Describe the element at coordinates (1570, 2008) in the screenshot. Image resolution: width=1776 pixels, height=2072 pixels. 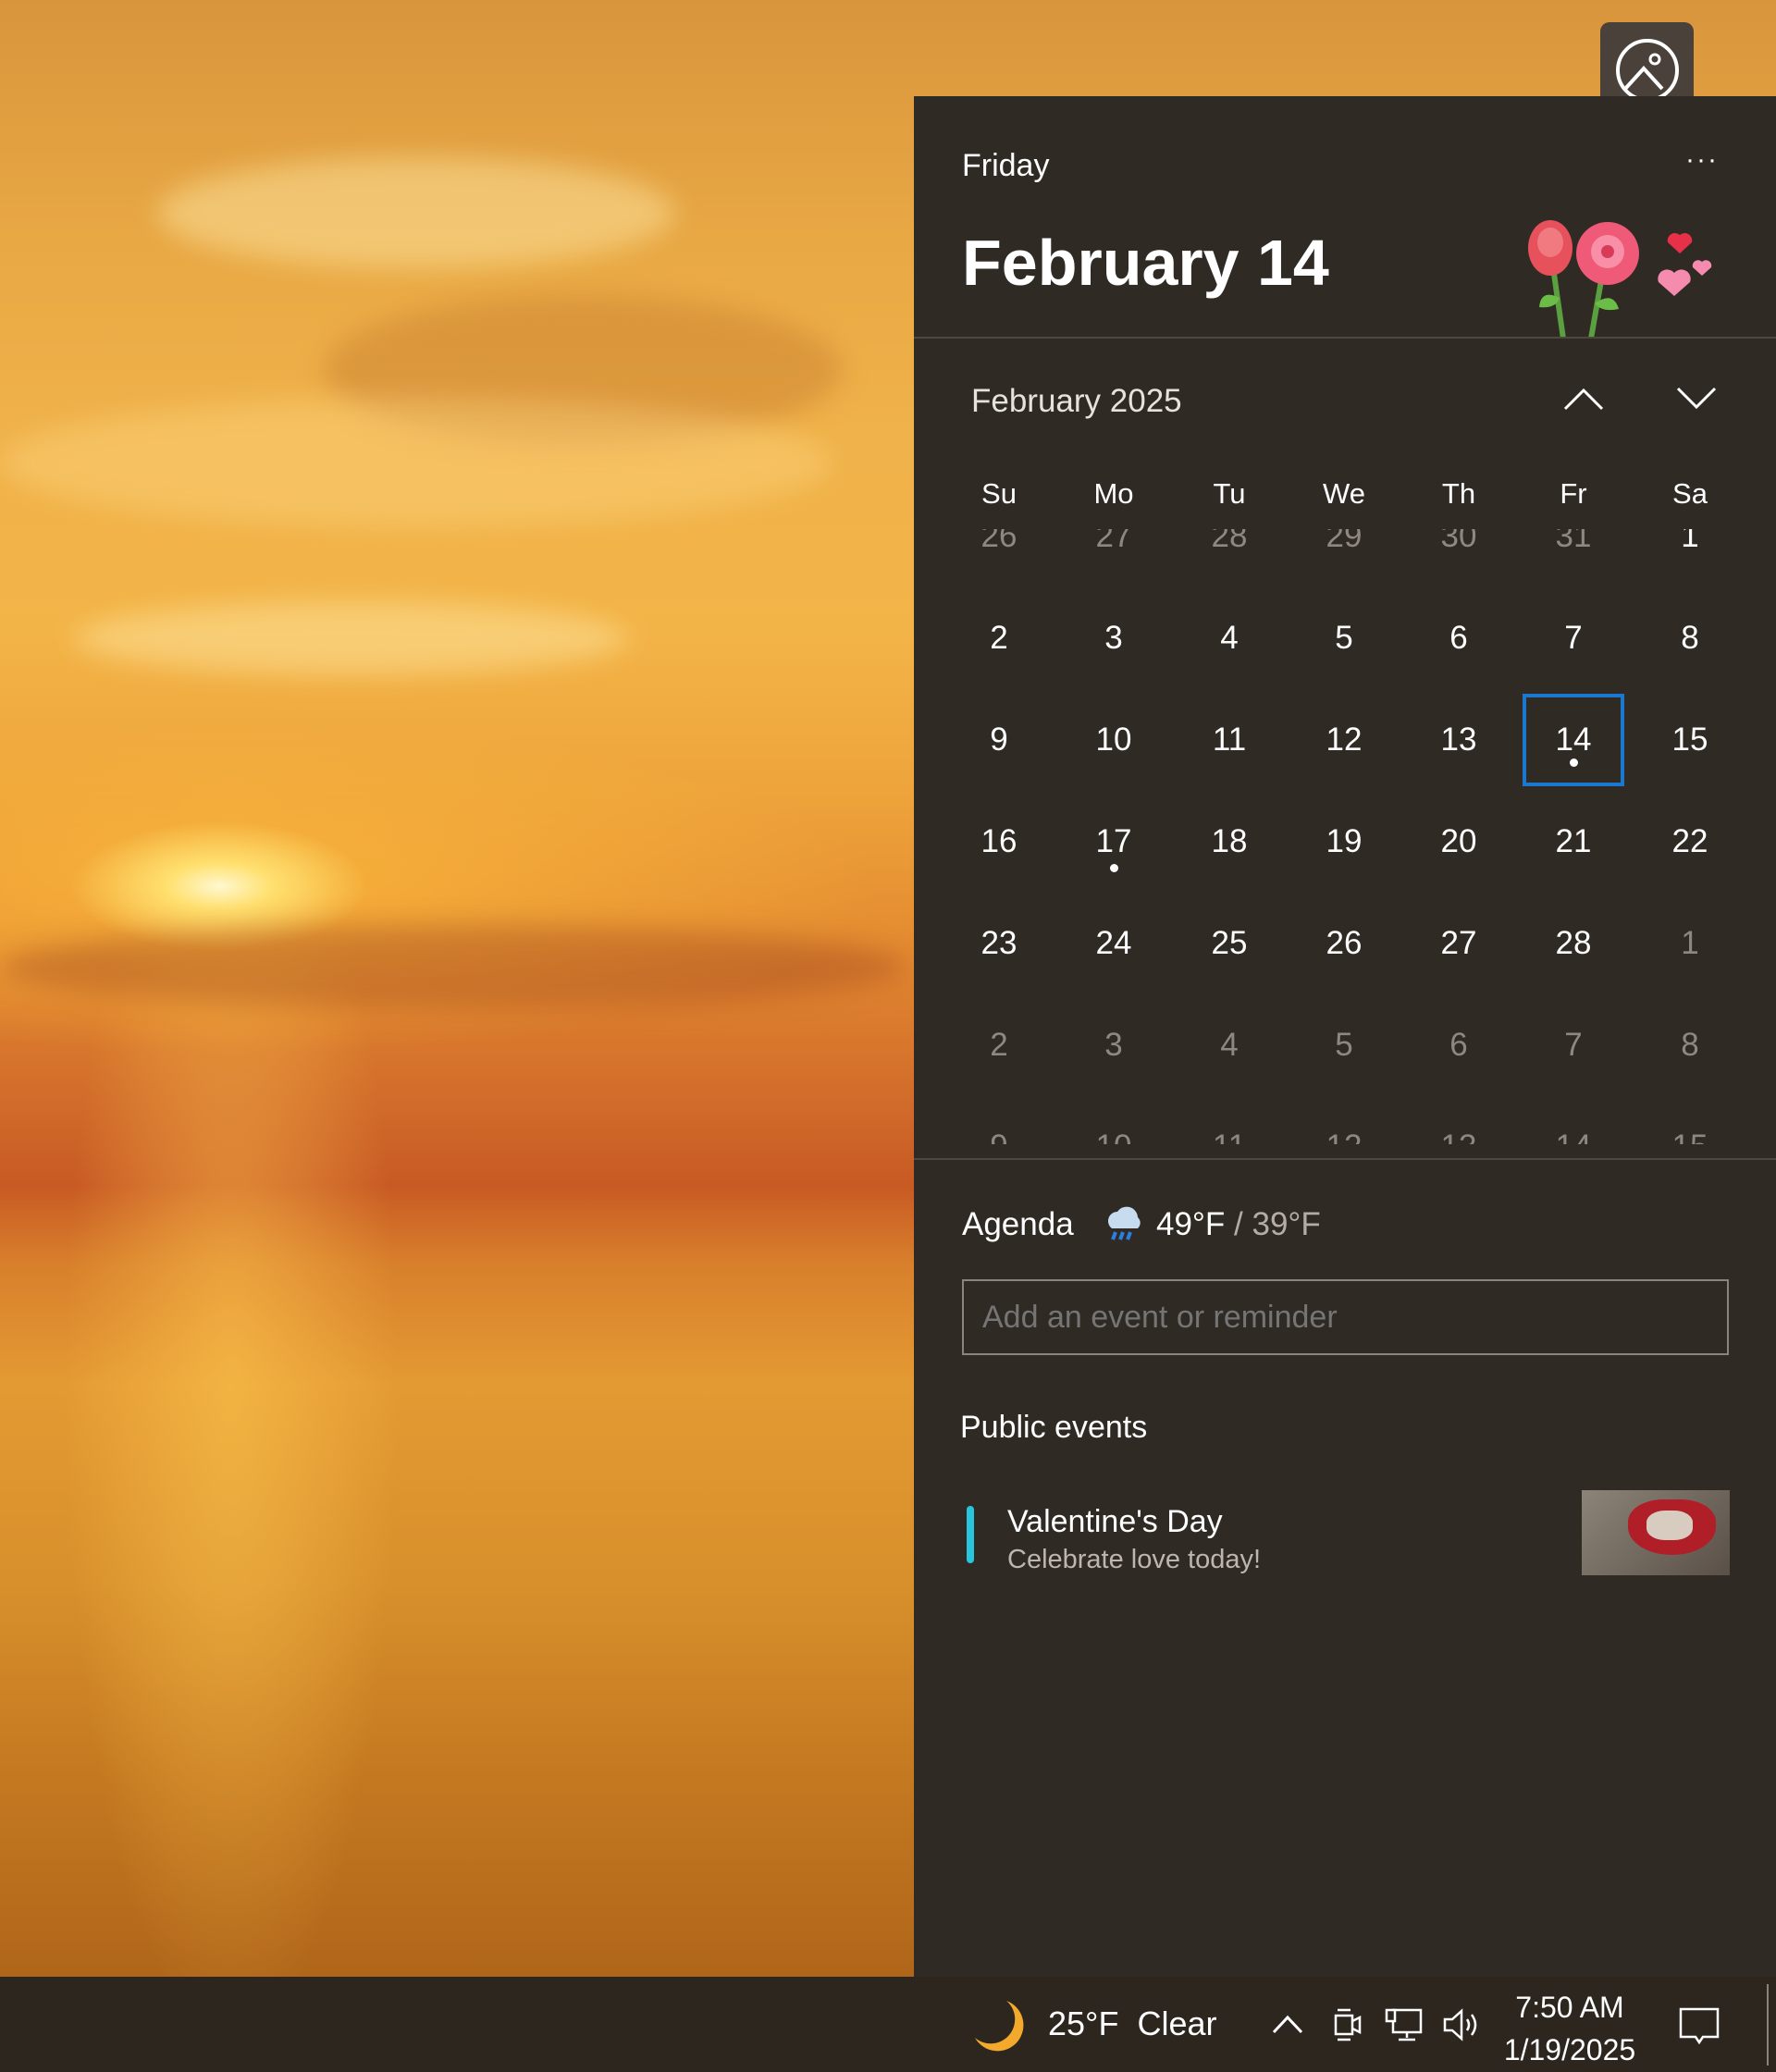
I see `taskbar-time: 7:50 AM` at that location.